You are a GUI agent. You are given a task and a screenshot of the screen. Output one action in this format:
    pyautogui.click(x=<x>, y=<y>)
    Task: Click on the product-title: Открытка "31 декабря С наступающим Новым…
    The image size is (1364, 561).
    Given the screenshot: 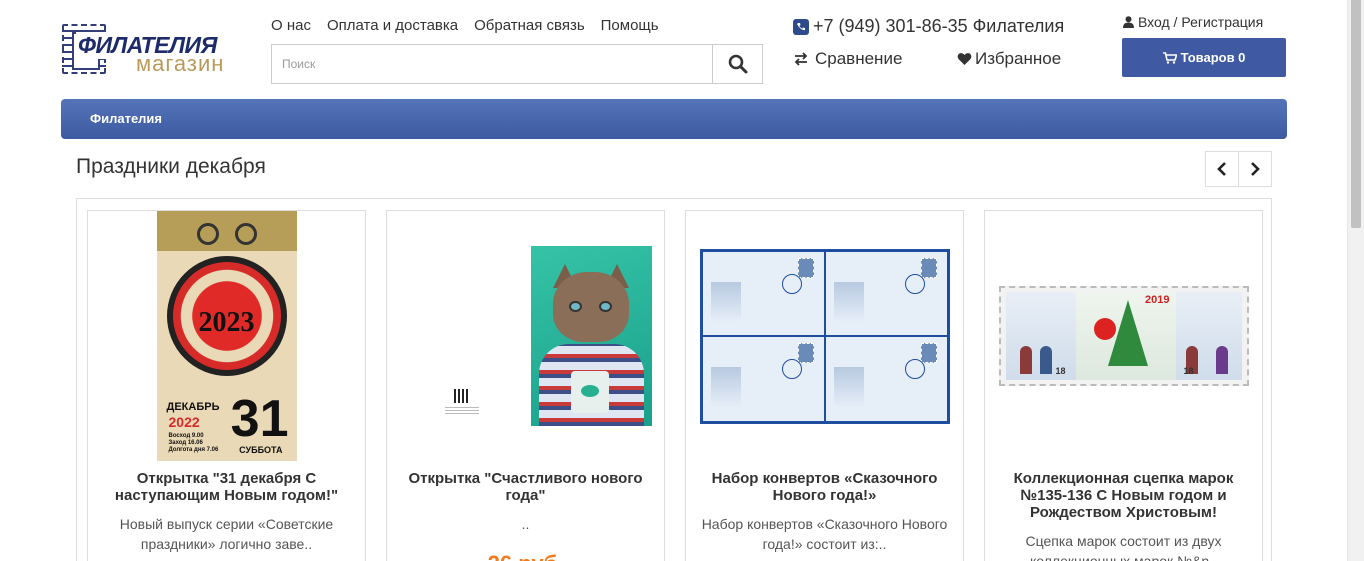 What is the action you would take?
    pyautogui.click(x=226, y=487)
    